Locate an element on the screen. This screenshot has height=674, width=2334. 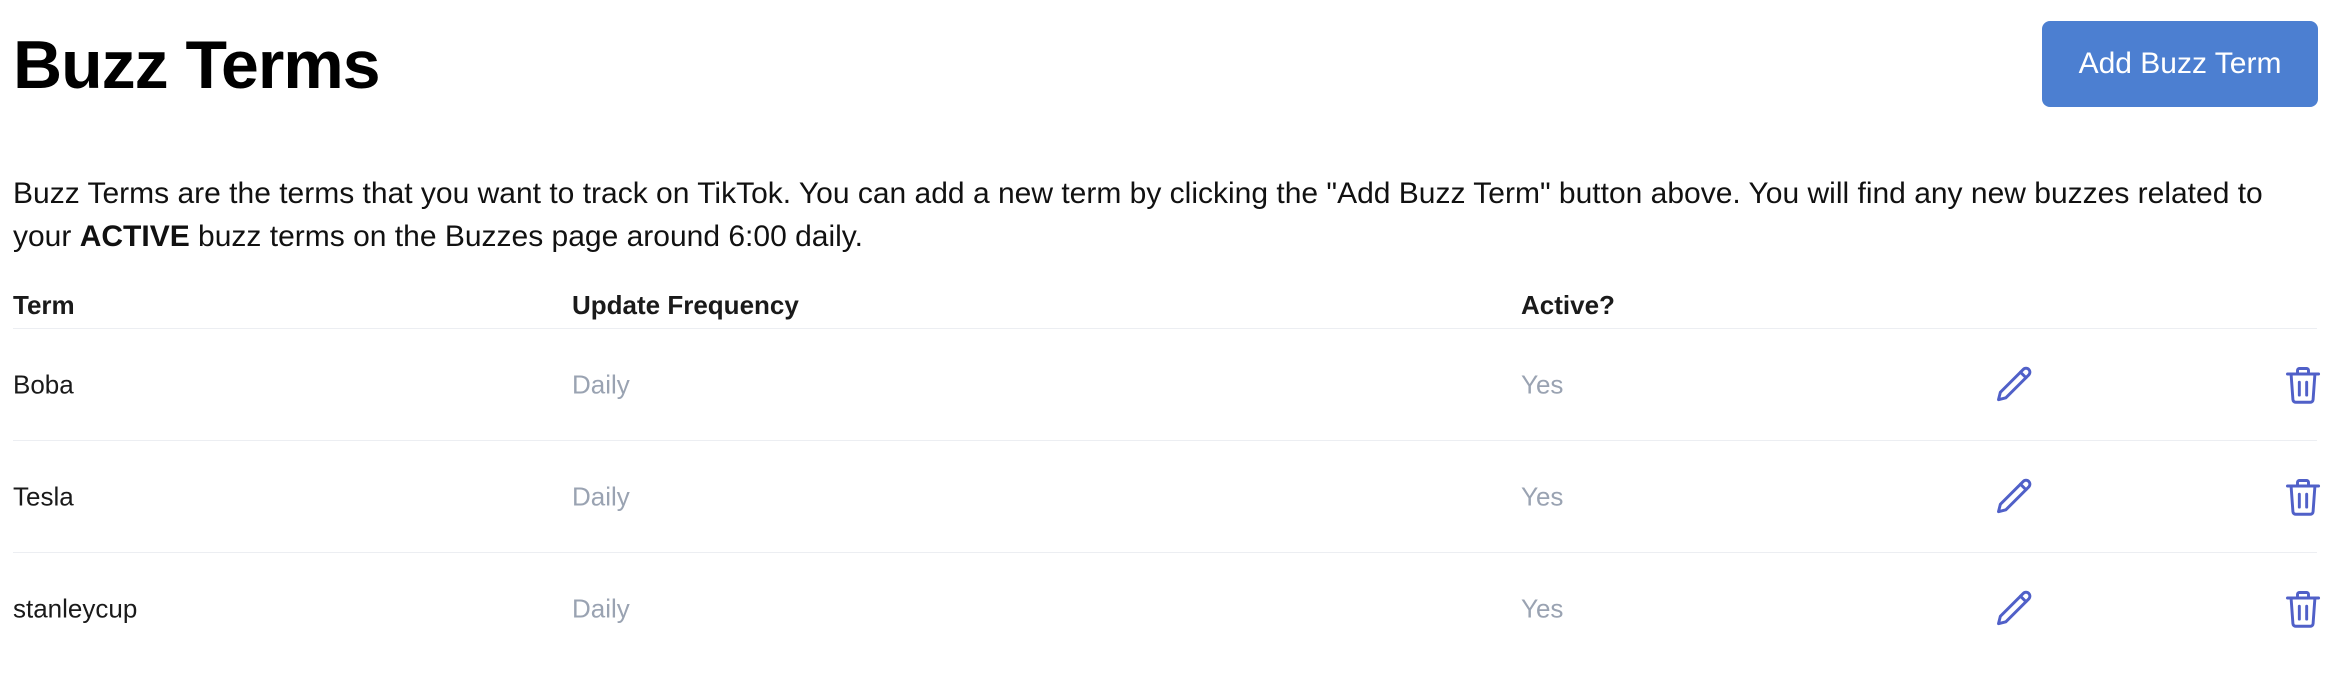
term-cell: Boba is located at coordinates (43, 384).